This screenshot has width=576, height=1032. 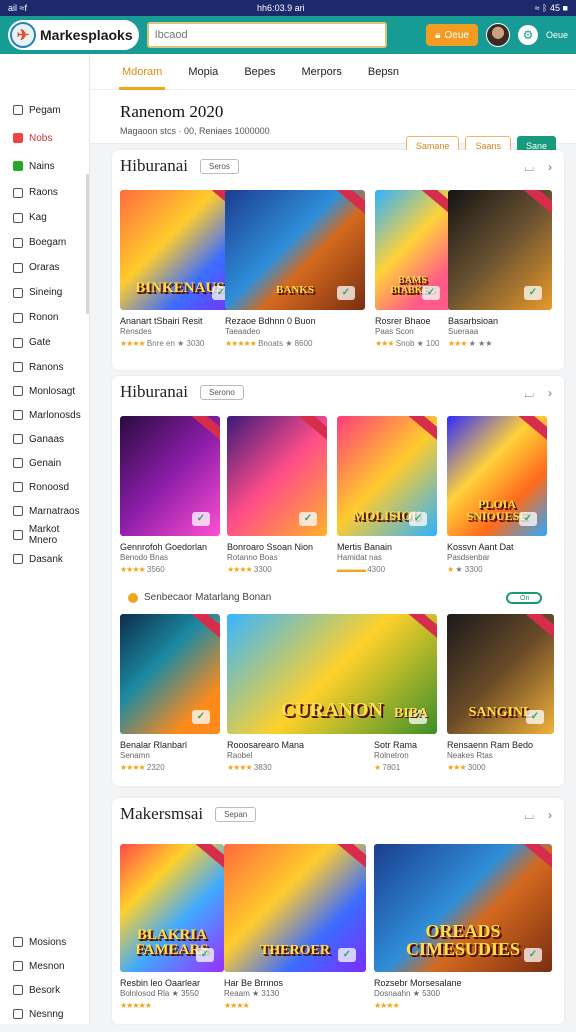 What do you see at coordinates (180, 250) in the screenshot?
I see `game-thumbnail: BINKENAUS ✓` at bounding box center [180, 250].